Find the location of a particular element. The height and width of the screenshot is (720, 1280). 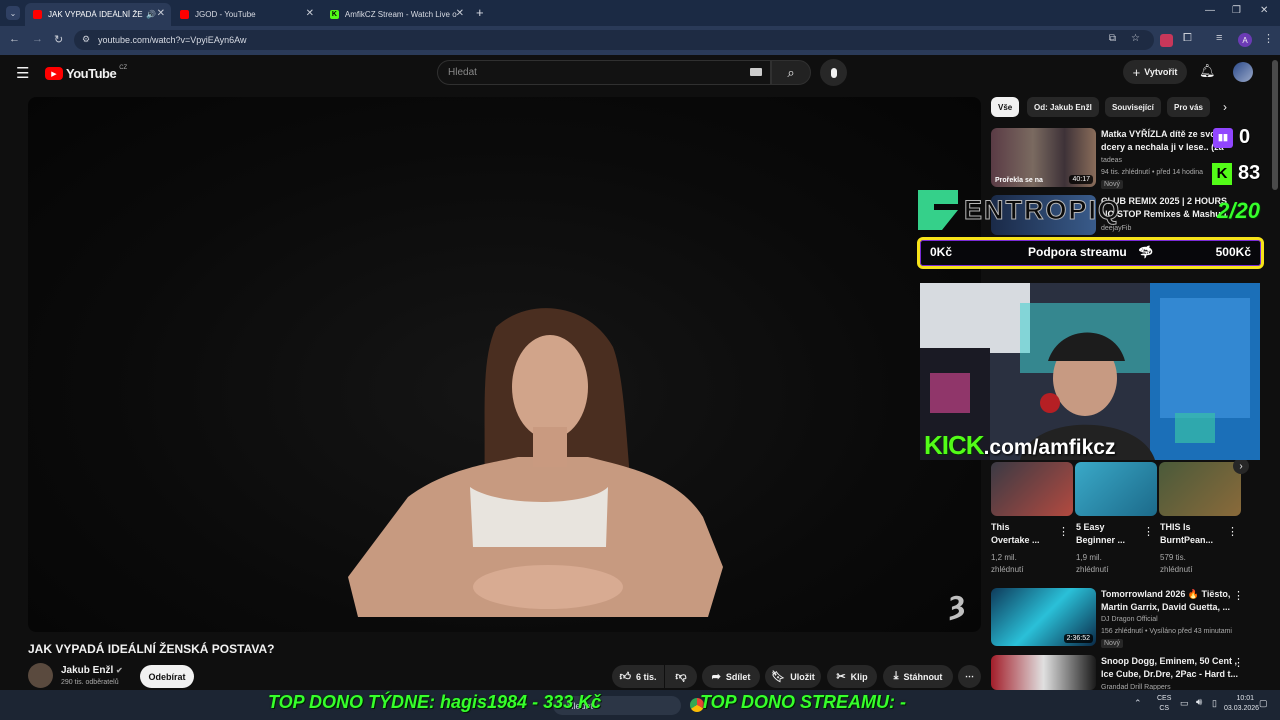

shorts-next-chevron-icon: › is located at coordinates (1241, 466).